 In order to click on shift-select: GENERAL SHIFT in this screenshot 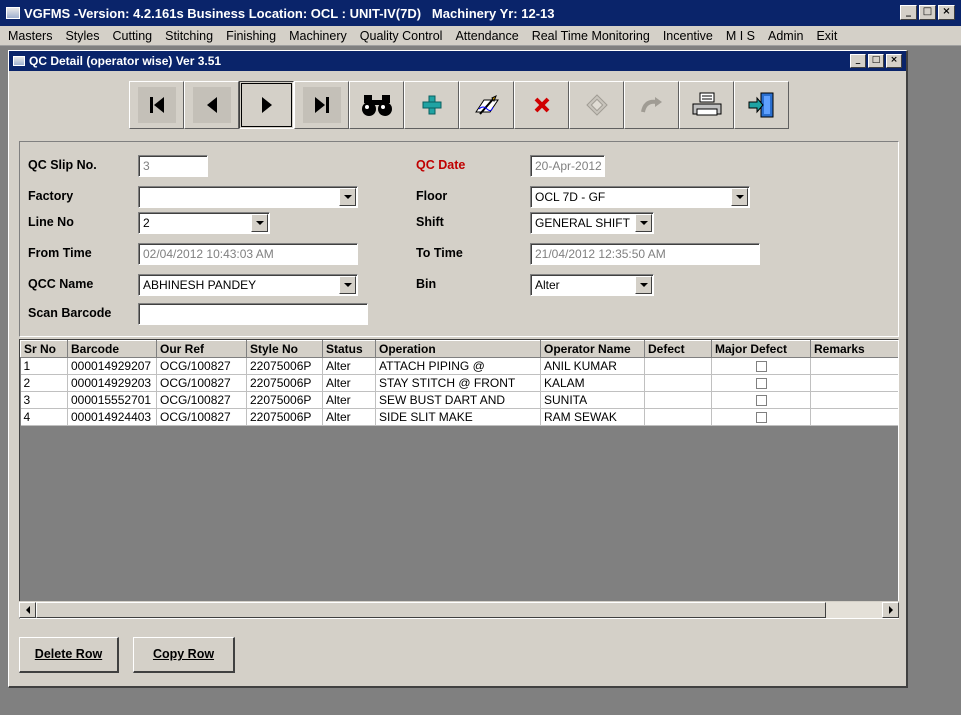, I will do `click(592, 223)`.